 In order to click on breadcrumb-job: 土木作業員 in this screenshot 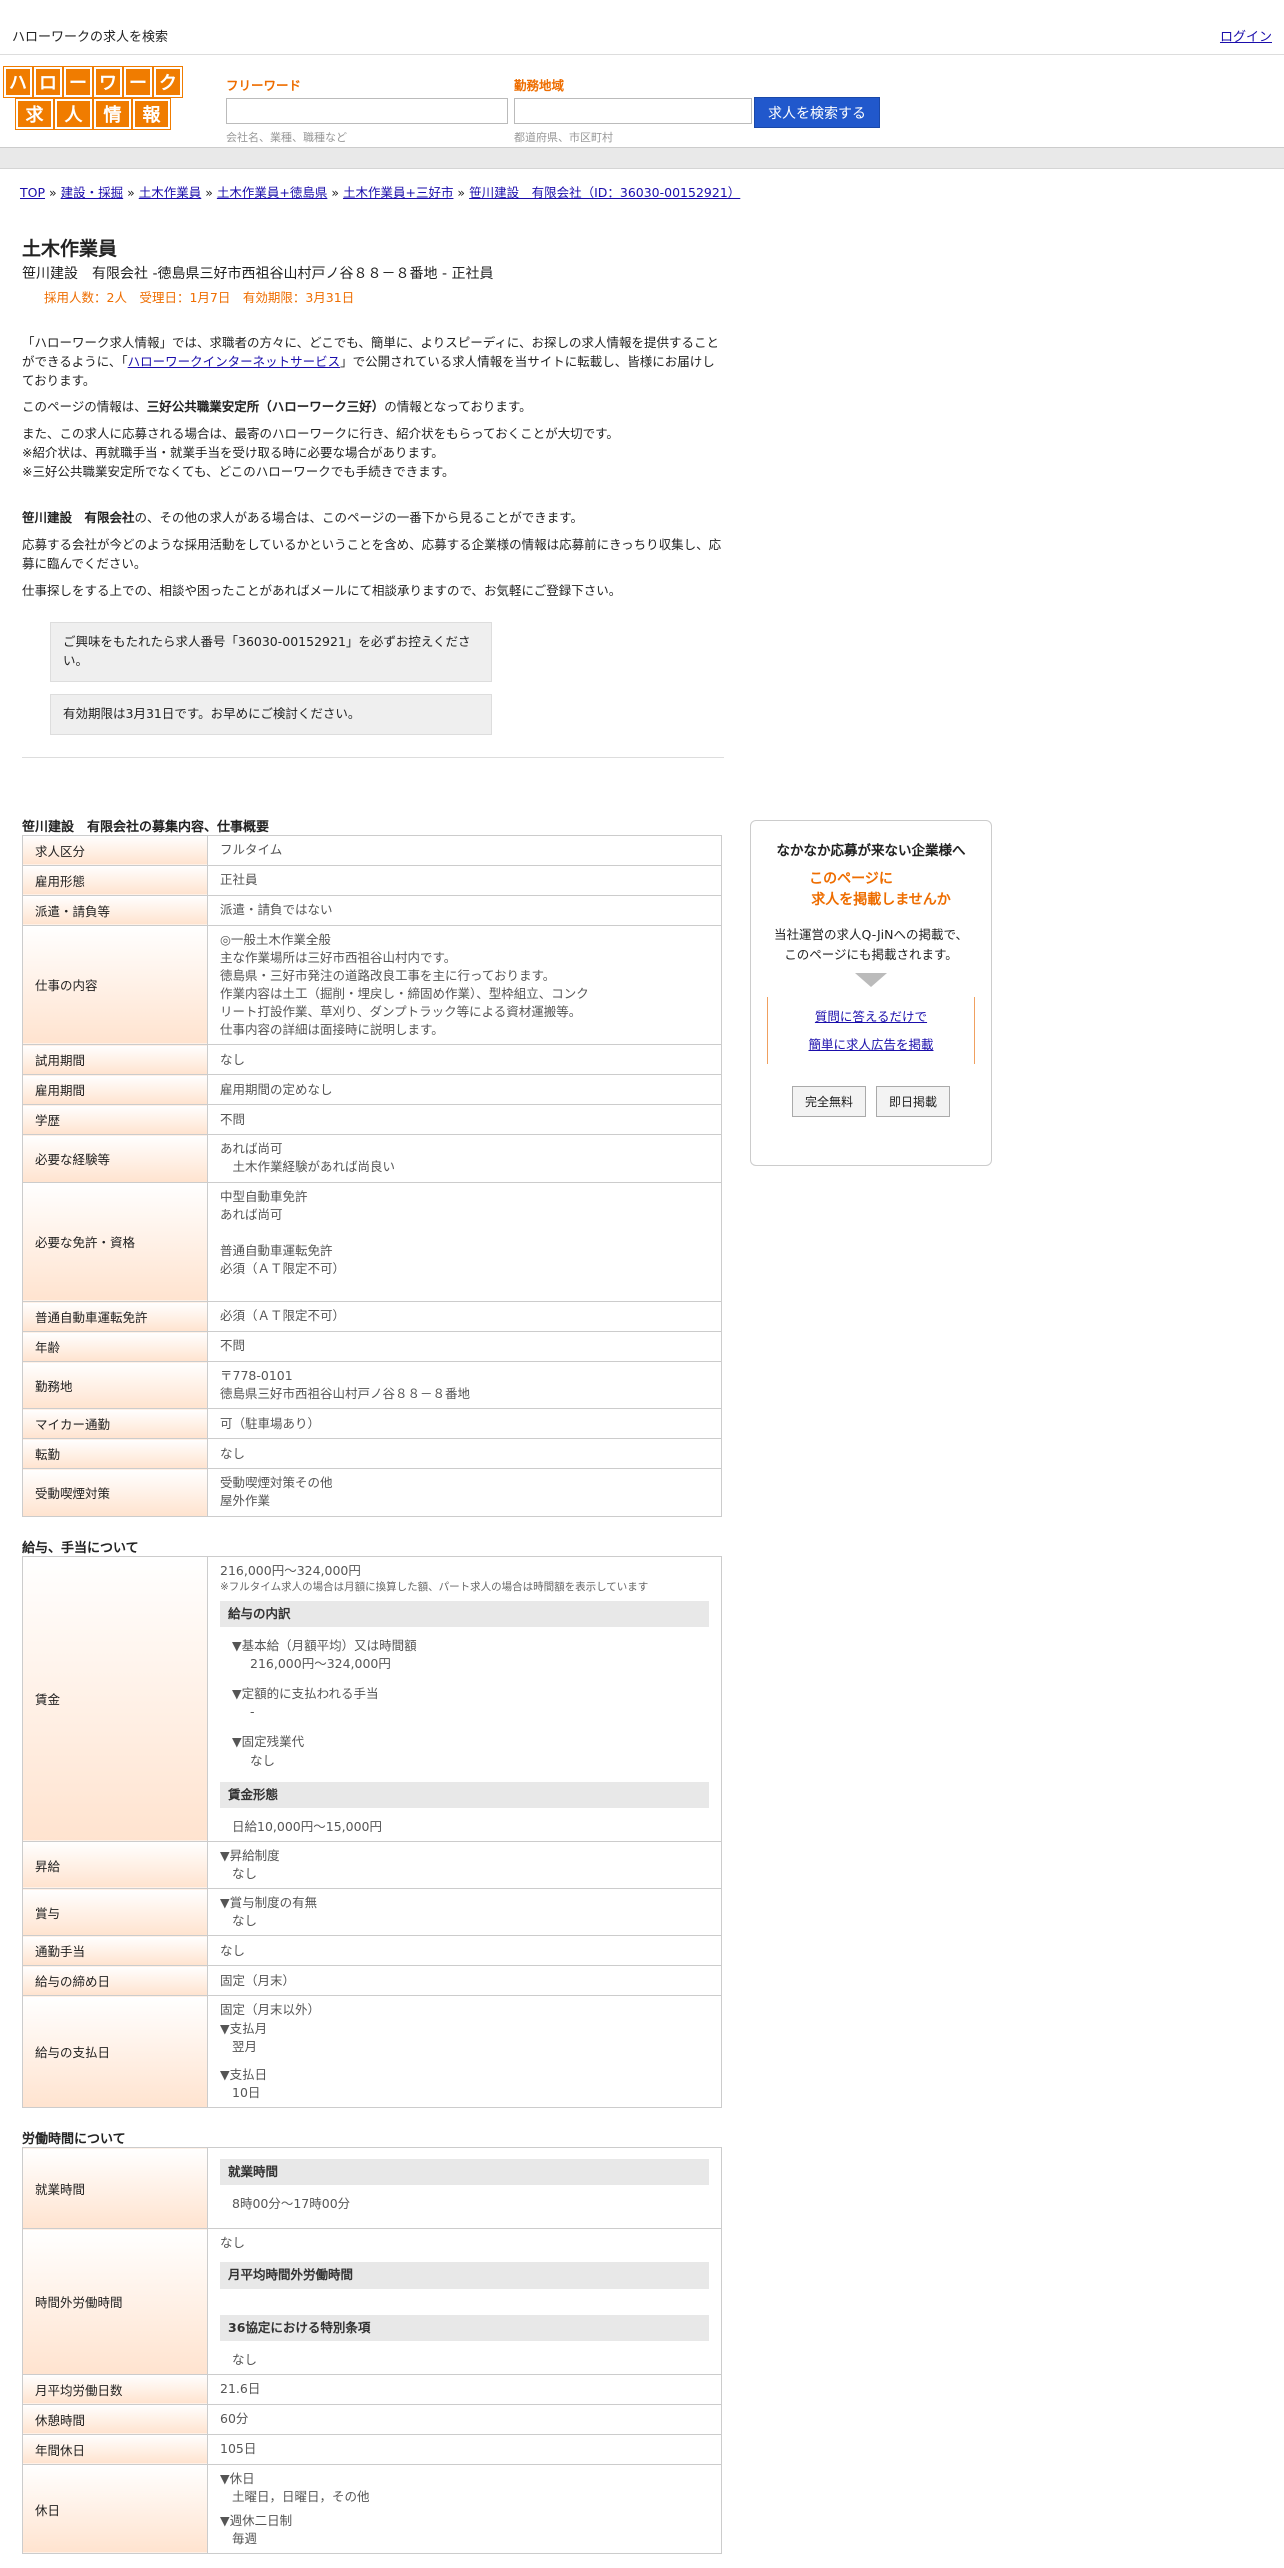, I will do `click(170, 192)`.